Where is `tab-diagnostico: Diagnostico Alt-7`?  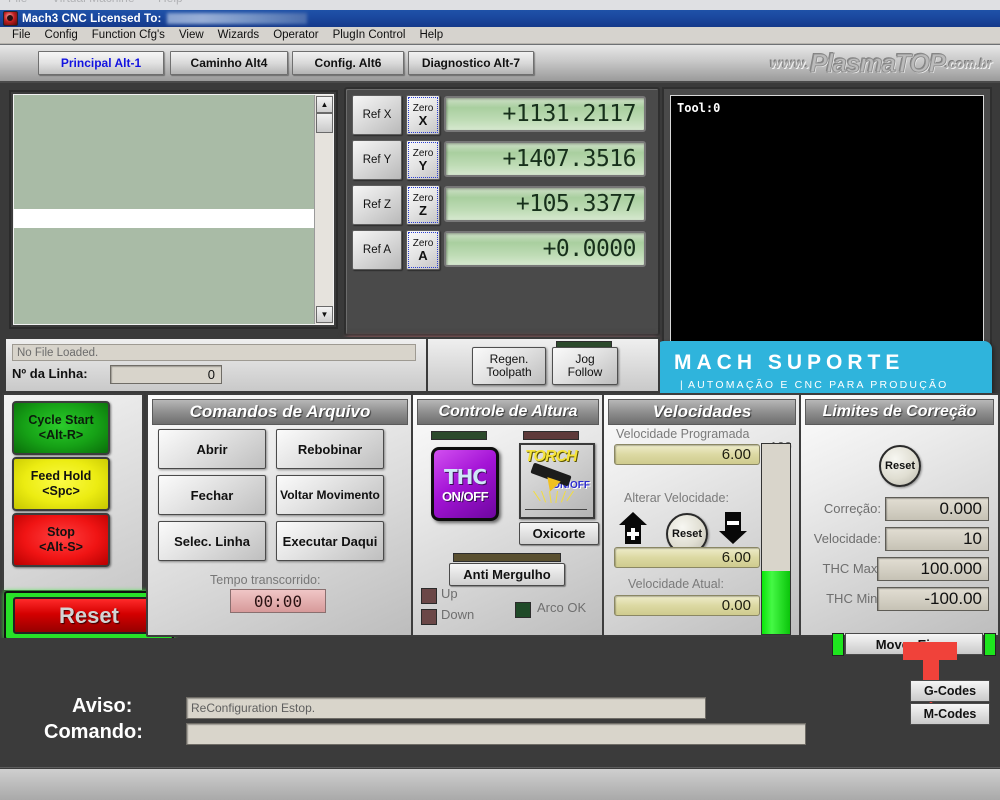
tab-diagnostico: Diagnostico Alt-7 is located at coordinates (471, 63).